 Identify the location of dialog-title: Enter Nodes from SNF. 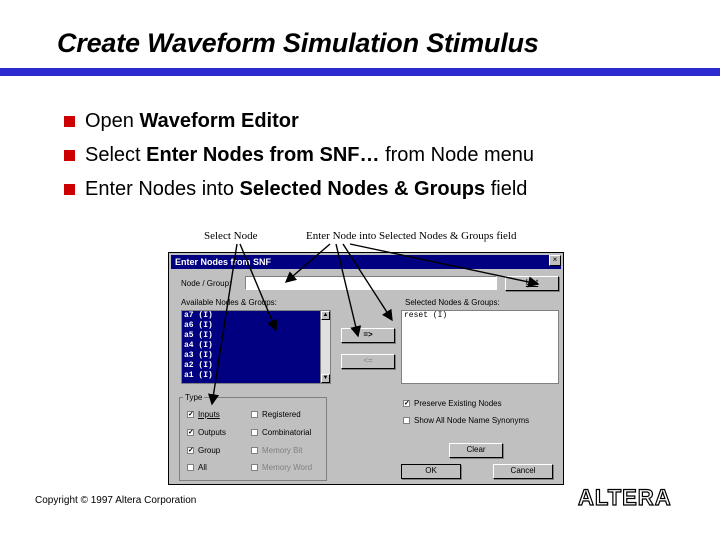
(223, 262).